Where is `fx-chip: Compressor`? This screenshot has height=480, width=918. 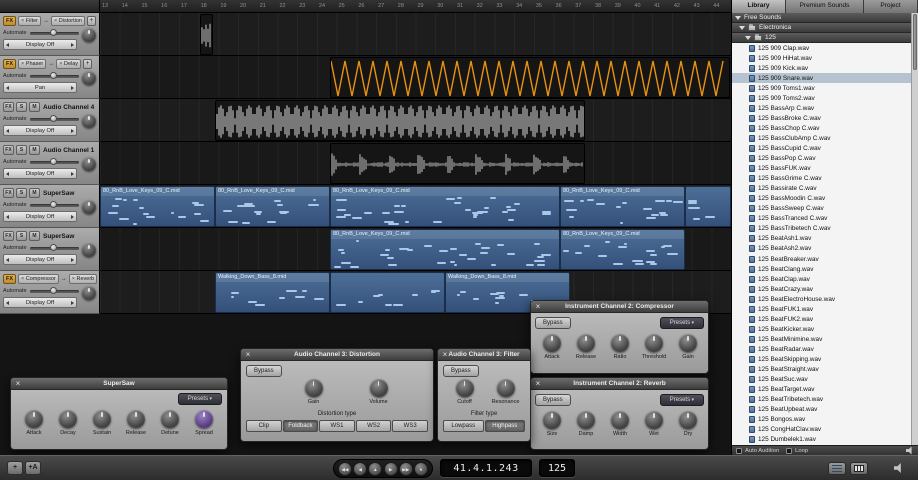 fx-chip: Compressor is located at coordinates (38, 279).